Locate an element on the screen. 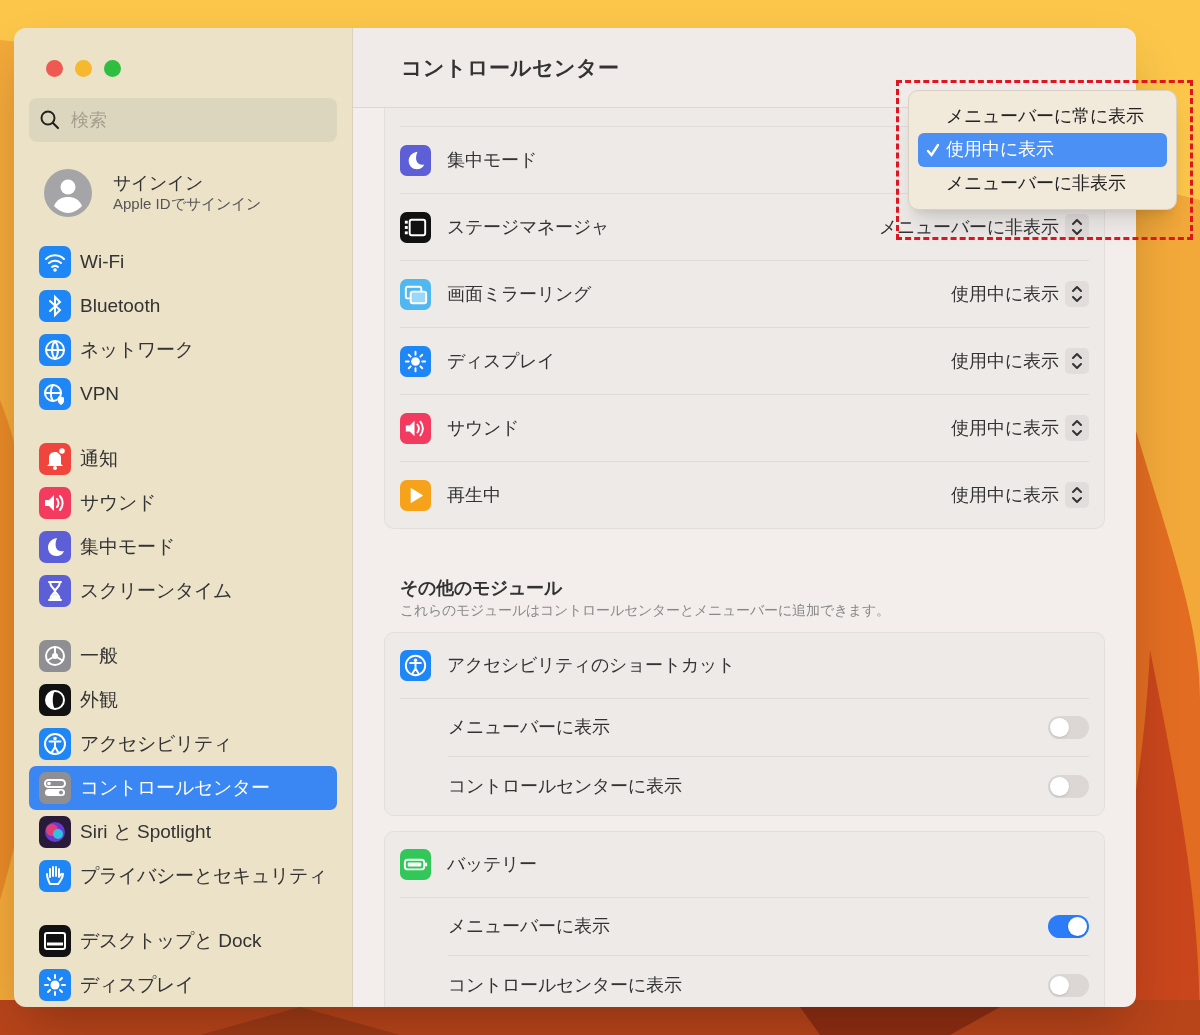  sidebar-item: Wi-Fi is located at coordinates (183, 262).